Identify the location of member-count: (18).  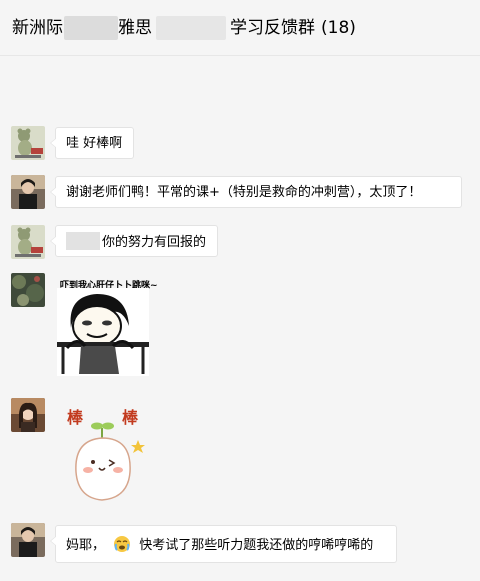
(338, 28).